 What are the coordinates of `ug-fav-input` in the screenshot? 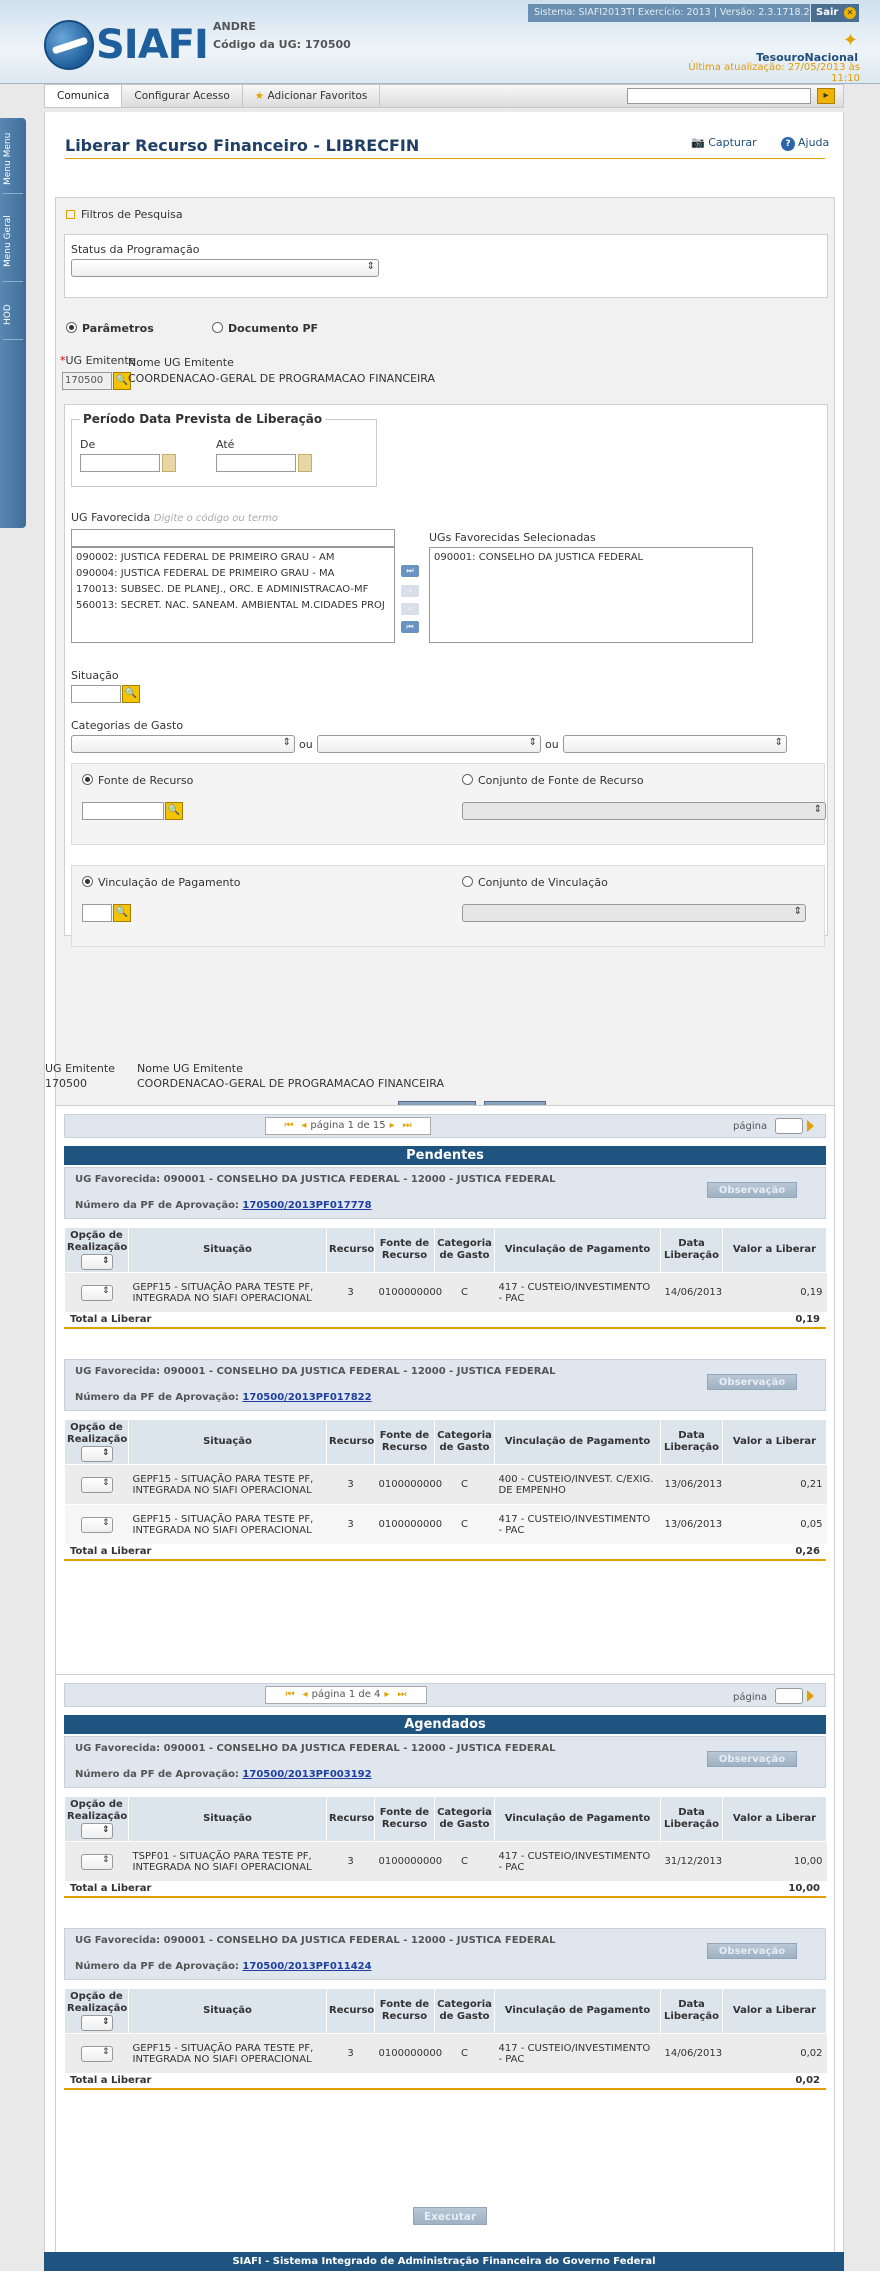 It's located at (233, 538).